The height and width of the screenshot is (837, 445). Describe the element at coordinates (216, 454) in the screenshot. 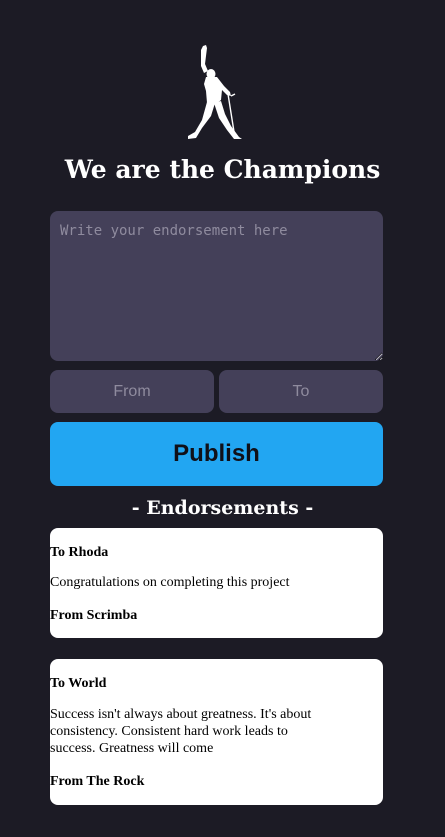

I see `publish-button: Publish` at that location.